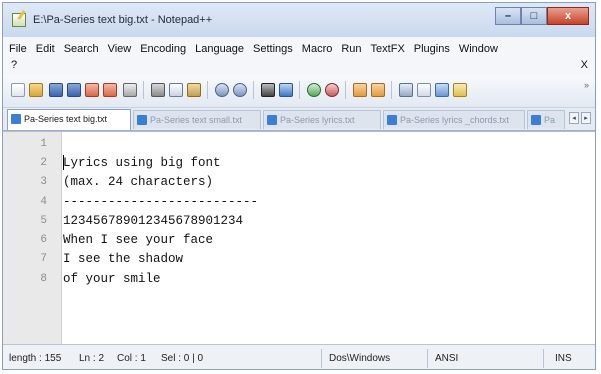 The image size is (601, 374). I want to click on maximize-button: □, so click(534, 16).